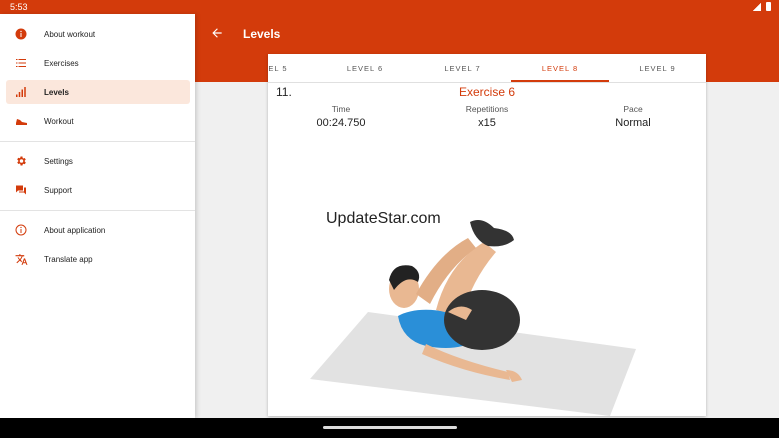 Image resolution: width=779 pixels, height=438 pixels. I want to click on nav-item-translate-app: Translate app, so click(98, 259).